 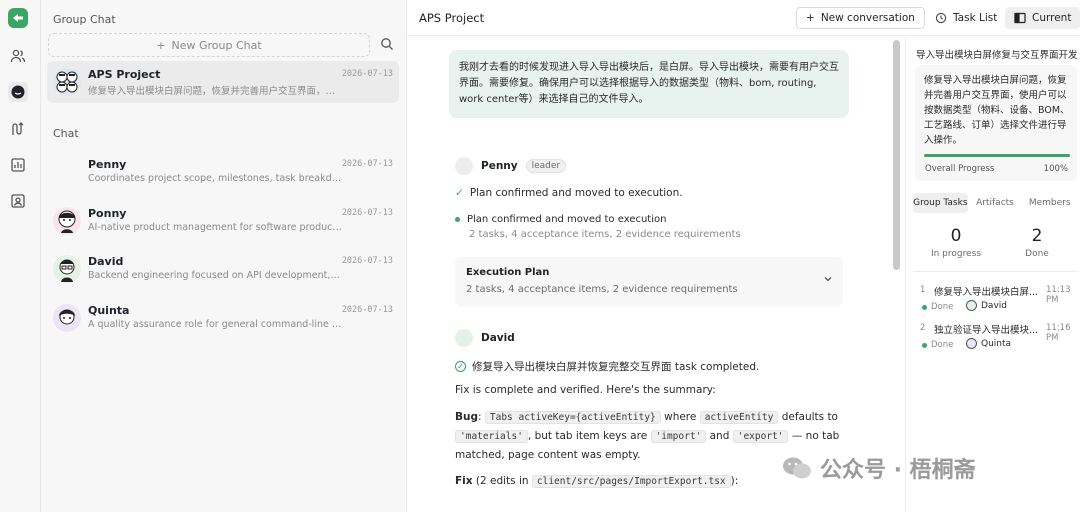 I want to click on wechat-icon, so click(x=797, y=468).